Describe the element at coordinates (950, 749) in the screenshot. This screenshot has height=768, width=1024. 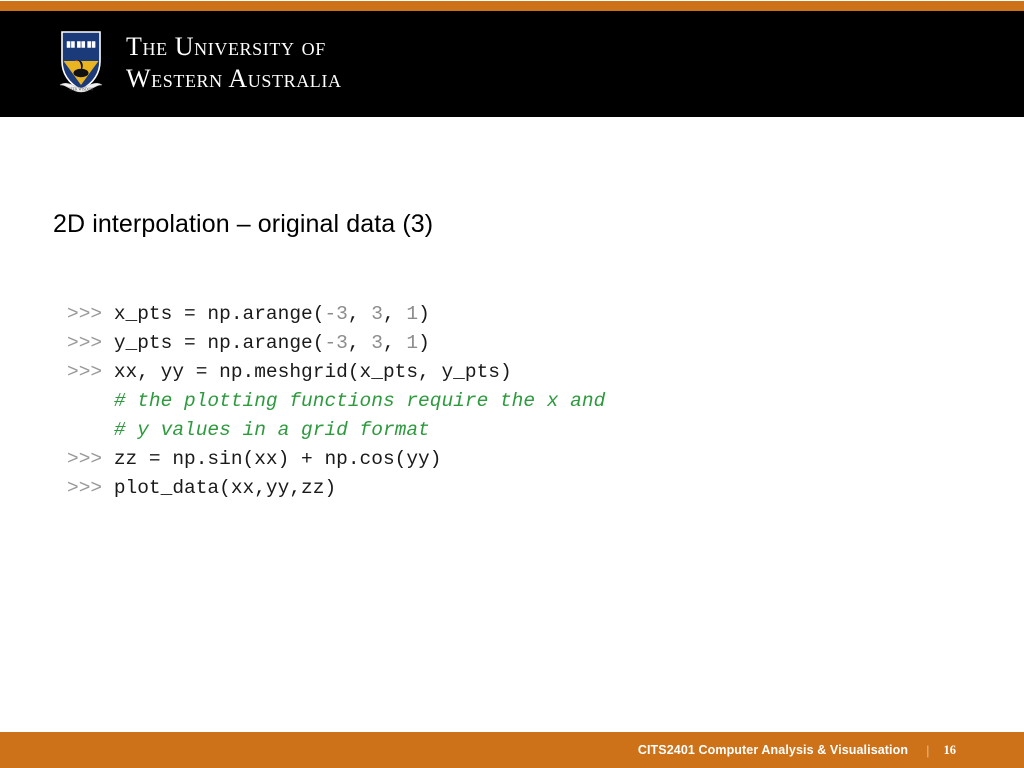
I see `footer-page-number: 16` at that location.